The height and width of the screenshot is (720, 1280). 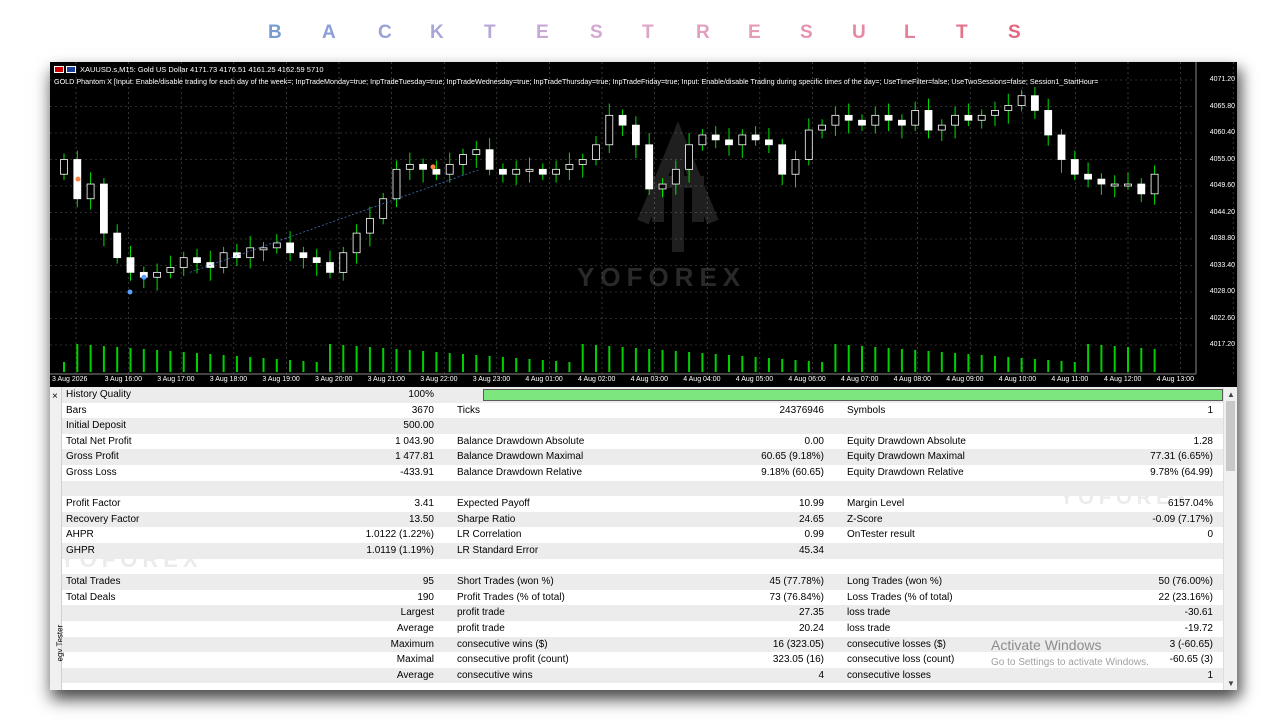 What do you see at coordinates (1070, 379) in the screenshot?
I see `time-label: 4 Aug 11:00` at bounding box center [1070, 379].